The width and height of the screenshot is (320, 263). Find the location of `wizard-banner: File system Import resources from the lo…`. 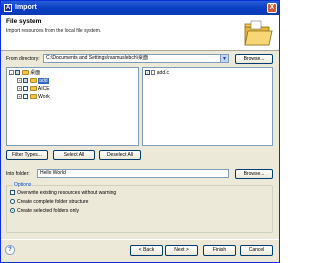

wizard-banner: File system Import resources from the lo… is located at coordinates (140, 33).